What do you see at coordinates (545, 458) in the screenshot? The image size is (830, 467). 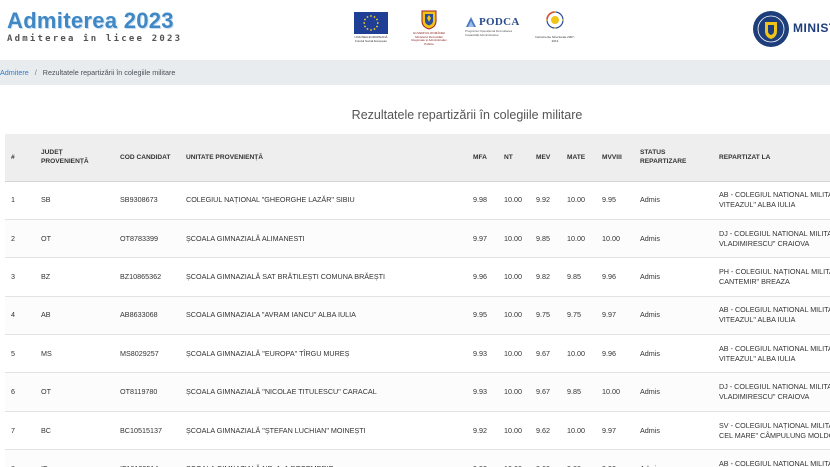 I see `mev-cell: 9.60` at bounding box center [545, 458].